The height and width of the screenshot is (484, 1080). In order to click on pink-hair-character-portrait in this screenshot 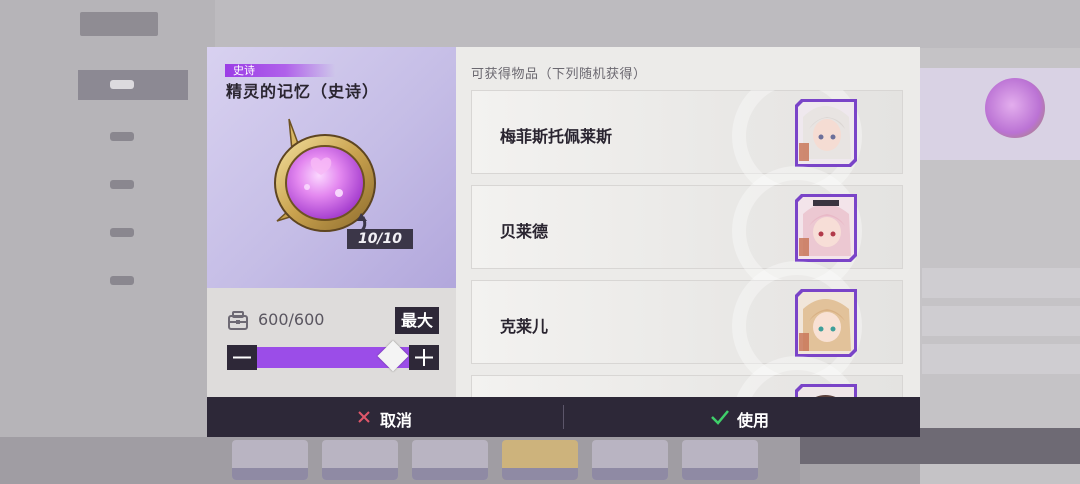, I will do `click(826, 228)`.